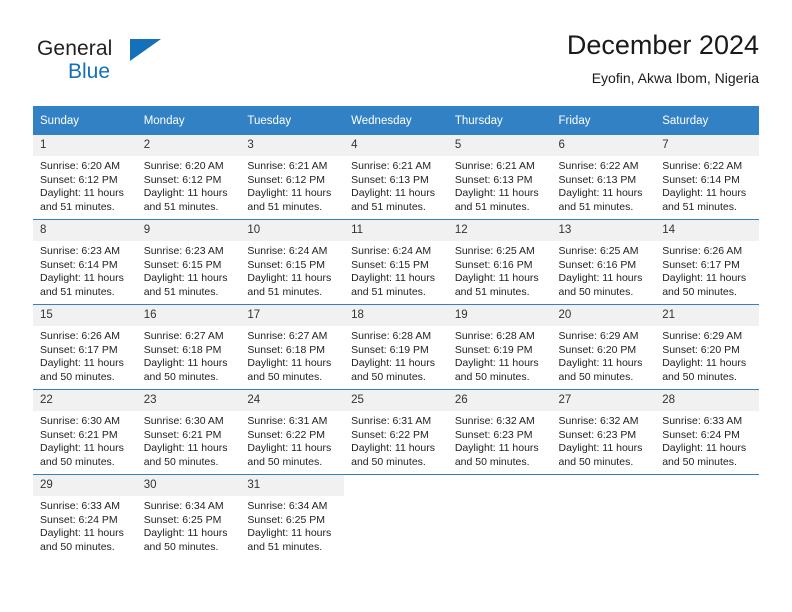 Image resolution: width=792 pixels, height=612 pixels. Describe the element at coordinates (597, 264) in the screenshot. I see `sunset-time: Sunset: 6:16 PM` at that location.